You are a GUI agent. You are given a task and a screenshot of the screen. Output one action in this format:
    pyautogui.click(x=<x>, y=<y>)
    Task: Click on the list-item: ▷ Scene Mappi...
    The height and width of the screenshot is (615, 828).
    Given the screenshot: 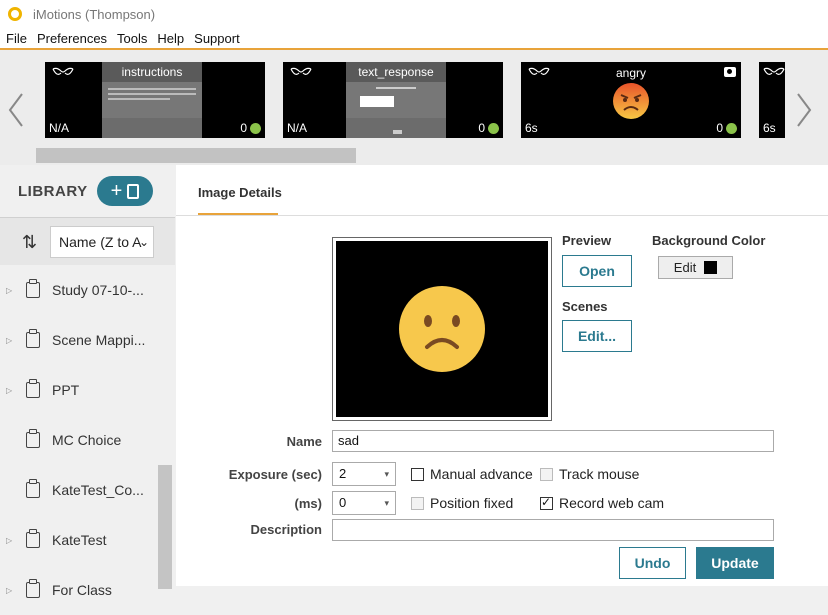 What is the action you would take?
    pyautogui.click(x=87, y=340)
    